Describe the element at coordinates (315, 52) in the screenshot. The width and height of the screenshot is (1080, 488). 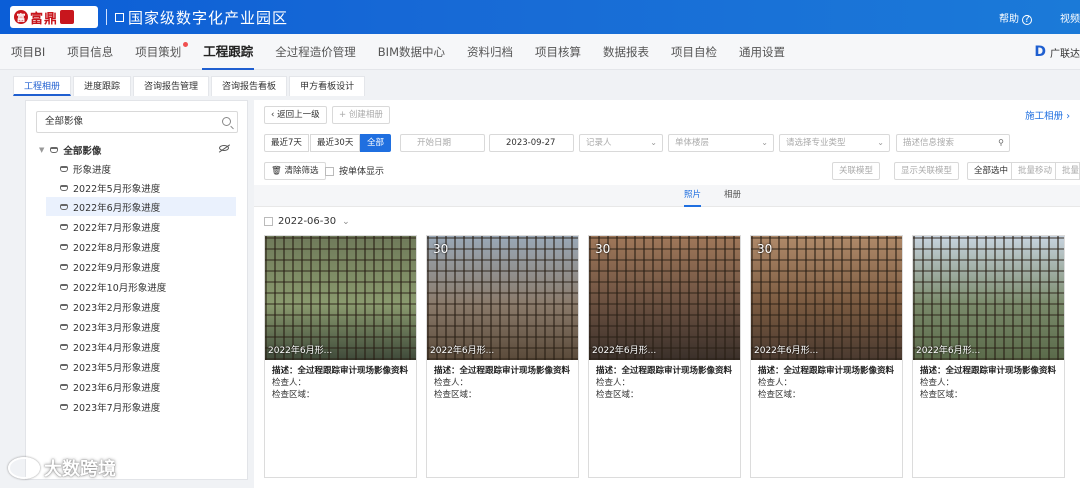
I see `nav-item-cost-management: 全过程造价管理` at that location.